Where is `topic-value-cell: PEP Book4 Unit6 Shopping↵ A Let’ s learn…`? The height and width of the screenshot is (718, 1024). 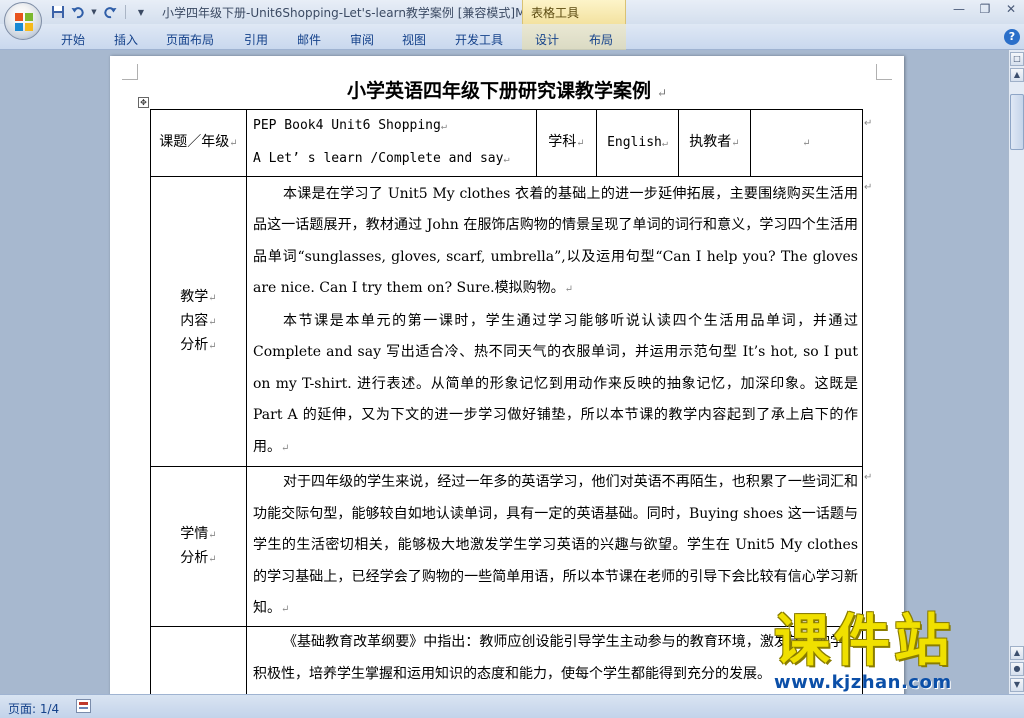 topic-value-cell: PEP Book4 Unit6 Shopping↵ A Let’ s learn… is located at coordinates (391, 143).